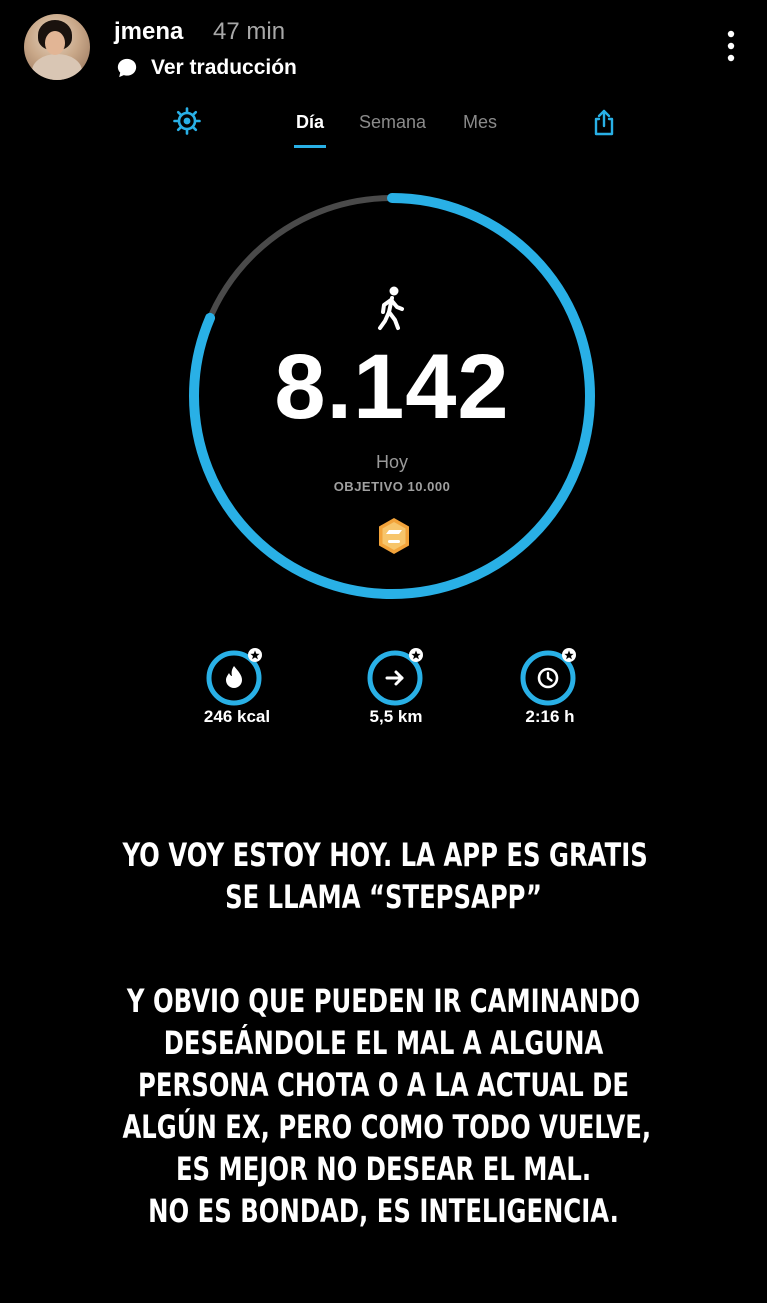 This screenshot has width=767, height=1303. Describe the element at coordinates (224, 67) in the screenshot. I see `translate-label: Ver traducción` at that location.